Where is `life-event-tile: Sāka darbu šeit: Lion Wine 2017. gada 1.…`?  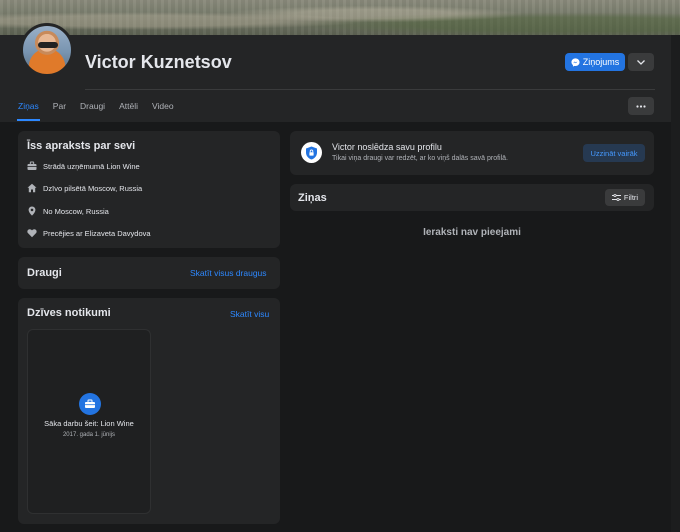 life-event-tile: Sāka darbu šeit: Lion Wine 2017. gada 1.… is located at coordinates (89, 421).